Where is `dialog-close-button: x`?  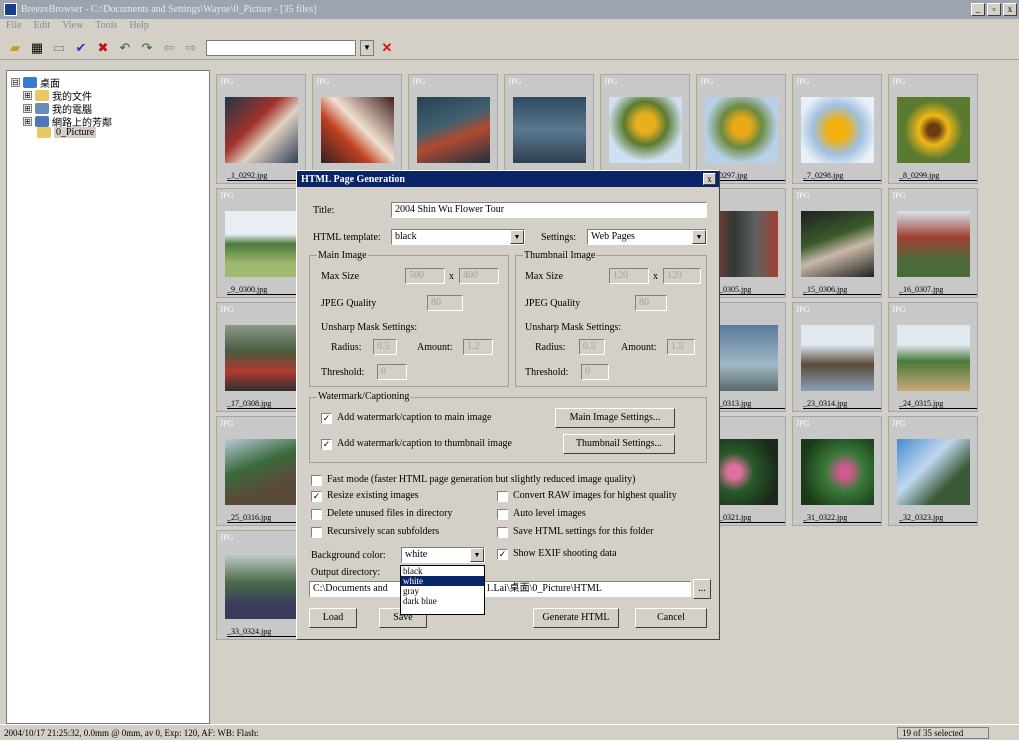
dialog-close-button: x is located at coordinates (709, 179).